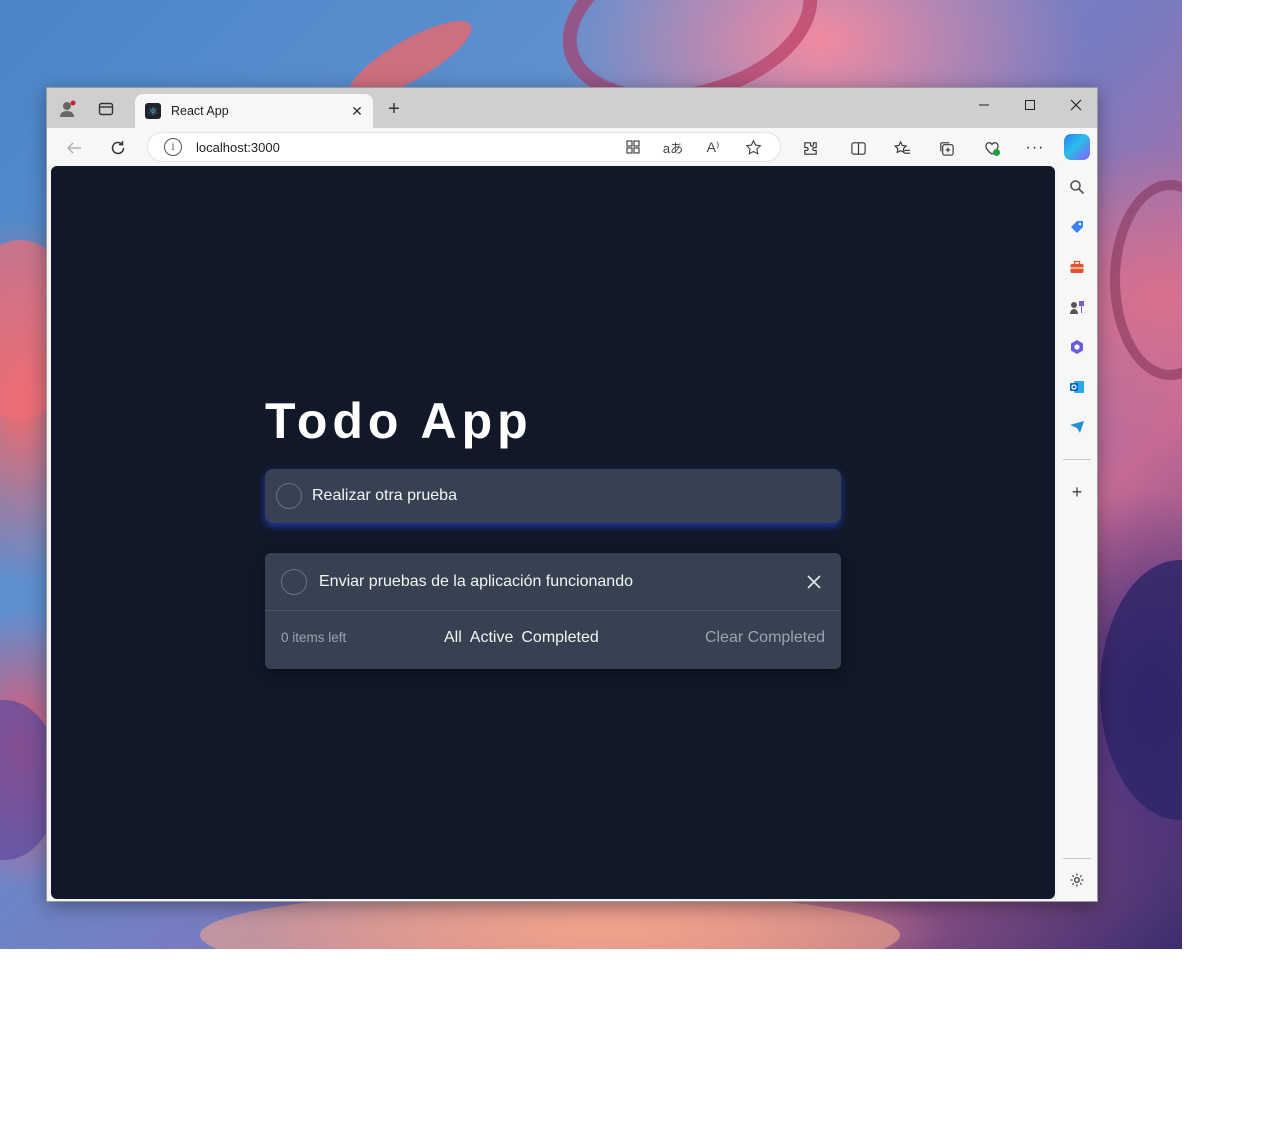  I want to click on new-tab-button: +, so click(394, 109).